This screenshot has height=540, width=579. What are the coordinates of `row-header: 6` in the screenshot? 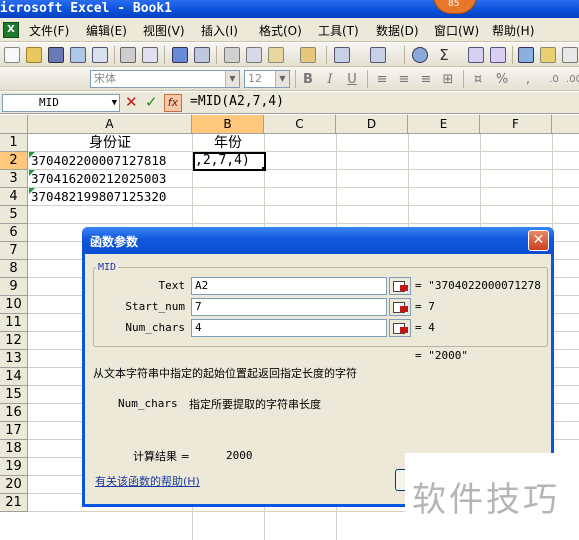 It's located at (14, 233).